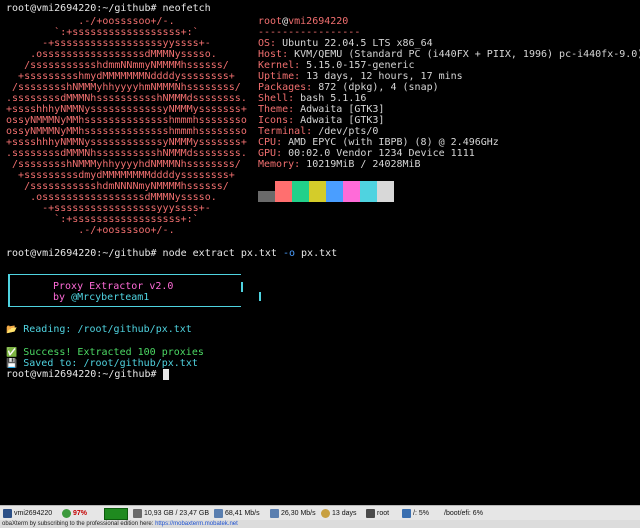 The image size is (640, 528). Describe the element at coordinates (12, 353) in the screenshot. I see `check-icon: ✅` at that location.